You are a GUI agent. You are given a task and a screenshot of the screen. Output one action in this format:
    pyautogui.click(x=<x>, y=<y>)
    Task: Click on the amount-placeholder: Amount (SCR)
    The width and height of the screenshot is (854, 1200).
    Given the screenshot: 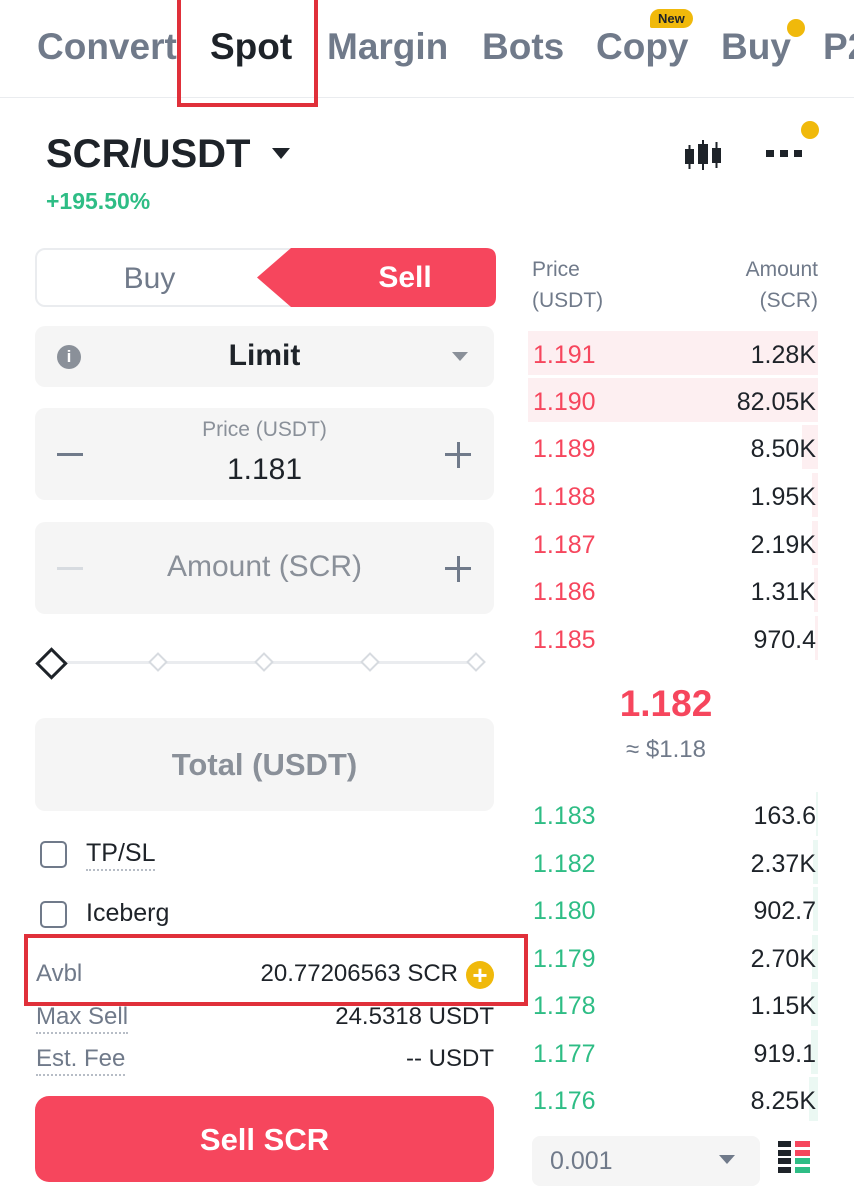 What is the action you would take?
    pyautogui.click(x=264, y=566)
    